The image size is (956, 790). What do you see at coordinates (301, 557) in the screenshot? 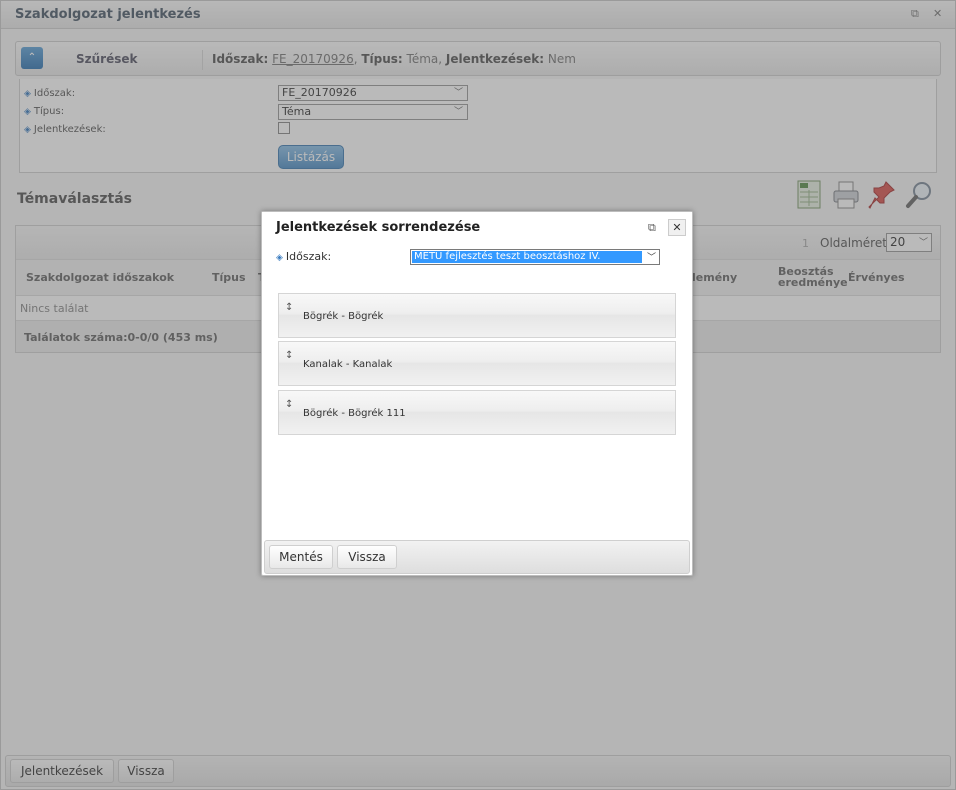
I see `save-button: Mentés` at bounding box center [301, 557].